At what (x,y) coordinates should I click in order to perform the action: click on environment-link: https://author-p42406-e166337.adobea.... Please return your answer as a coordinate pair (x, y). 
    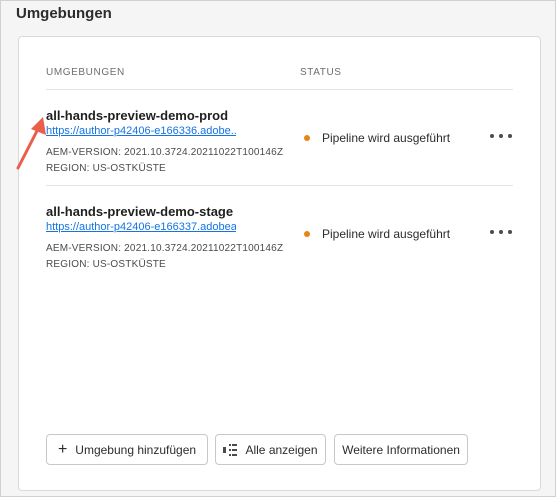
    Looking at the image, I should click on (141, 227).